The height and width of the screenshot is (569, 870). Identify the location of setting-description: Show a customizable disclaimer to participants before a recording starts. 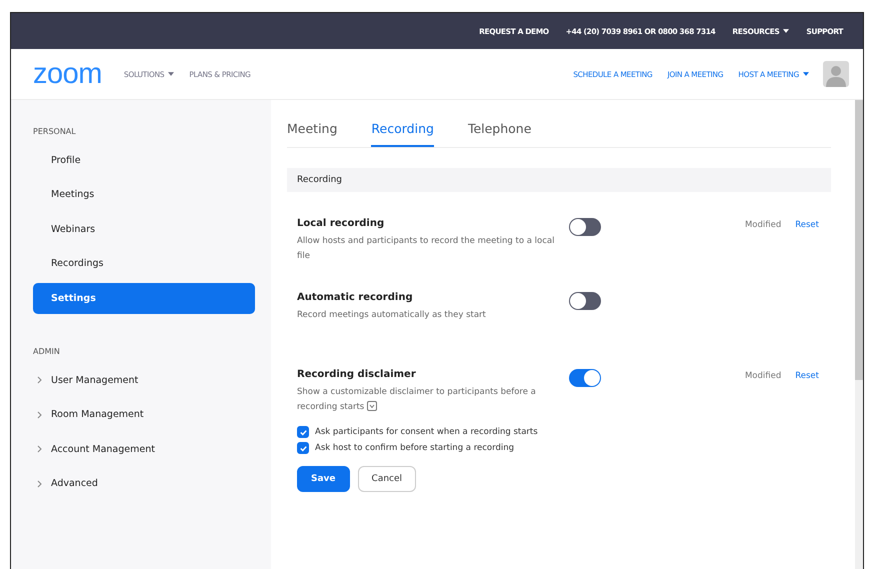
(417, 400).